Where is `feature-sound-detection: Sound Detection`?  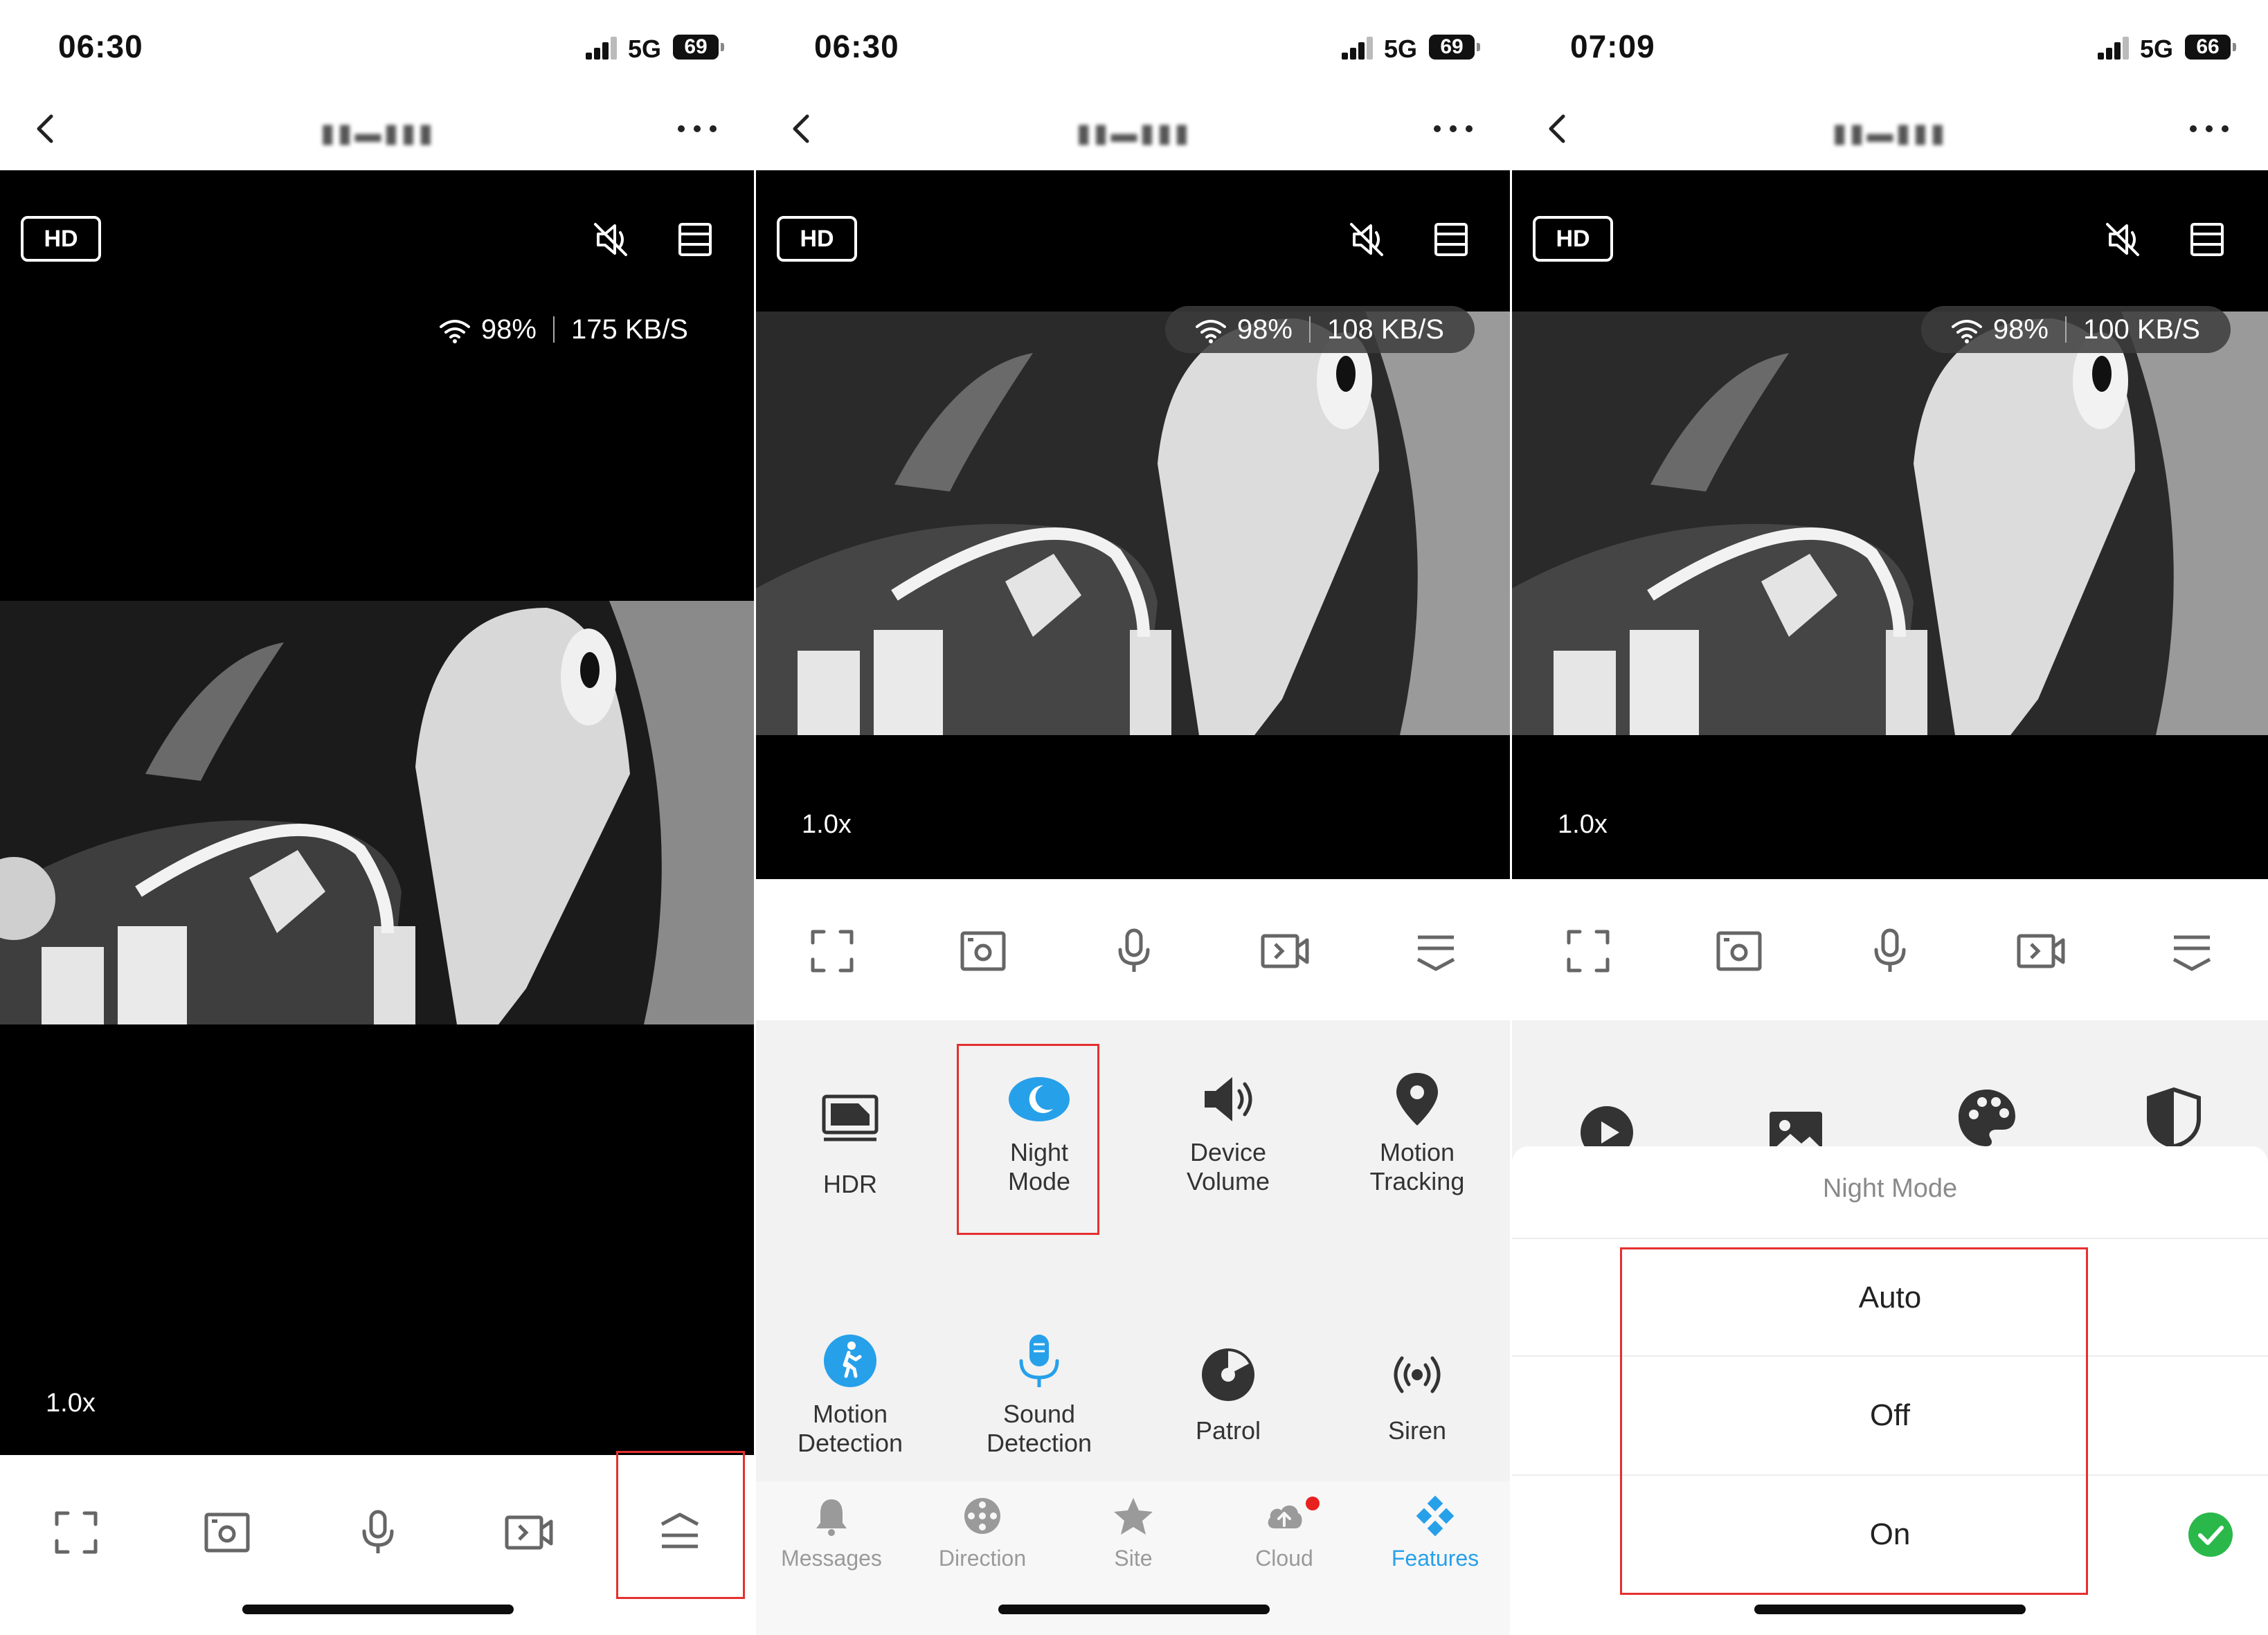
feature-sound-detection: Sound Detection is located at coordinates (1039, 1395).